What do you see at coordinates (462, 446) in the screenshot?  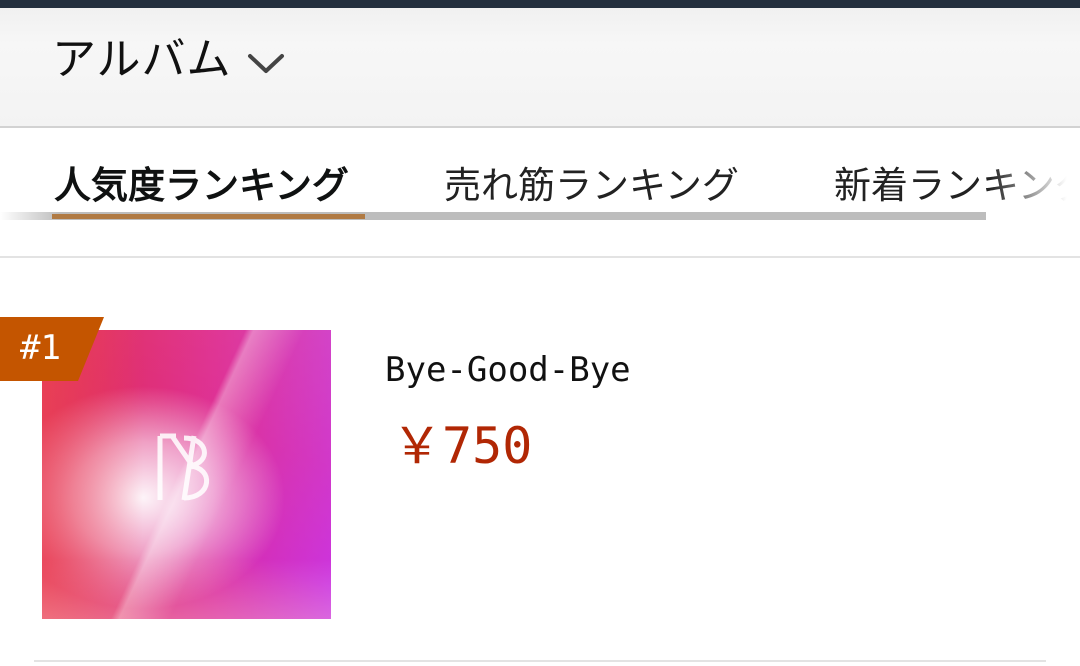 I see `product-price: ￥750` at bounding box center [462, 446].